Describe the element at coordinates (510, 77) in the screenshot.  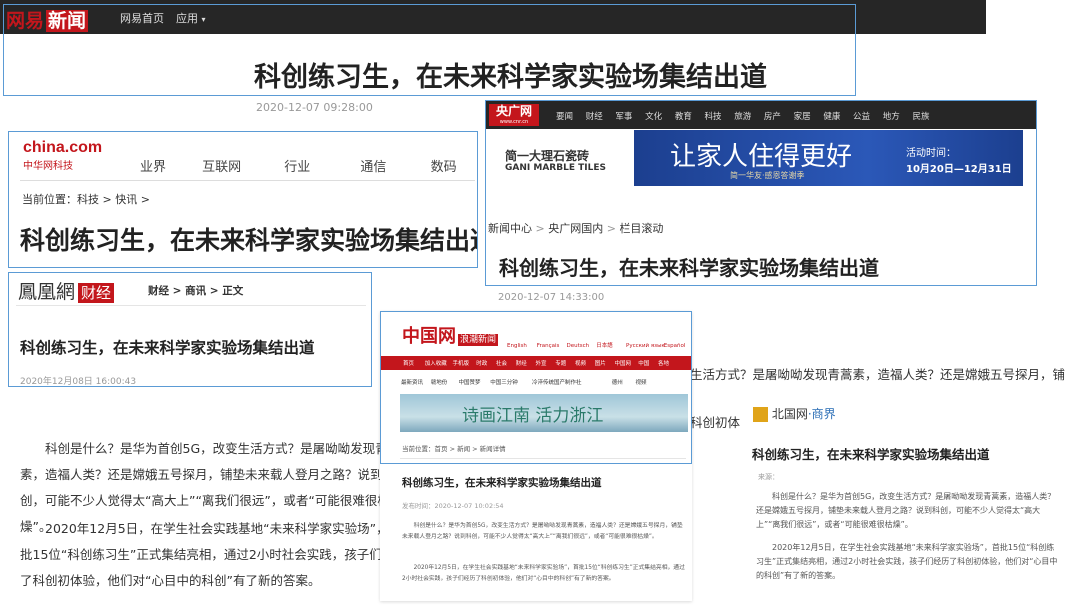
I see `netease-article-title: 科创练习生，在未来科学家实验场集结出道` at that location.